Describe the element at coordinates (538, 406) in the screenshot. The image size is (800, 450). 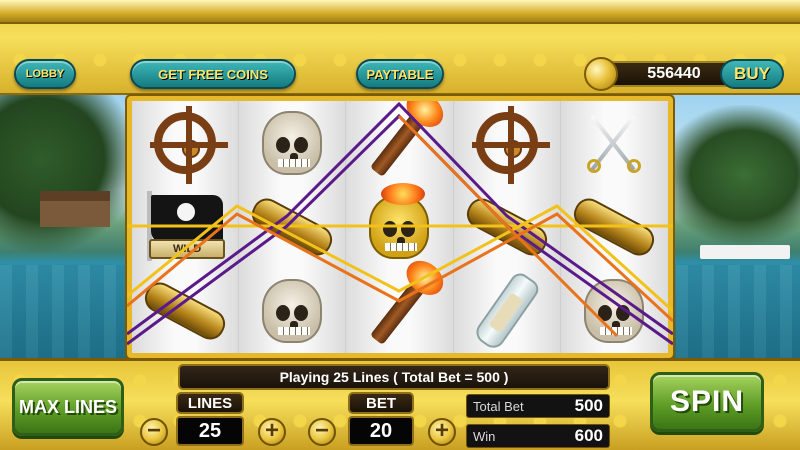
I see `total-bet-display: Total Bet 500` at that location.